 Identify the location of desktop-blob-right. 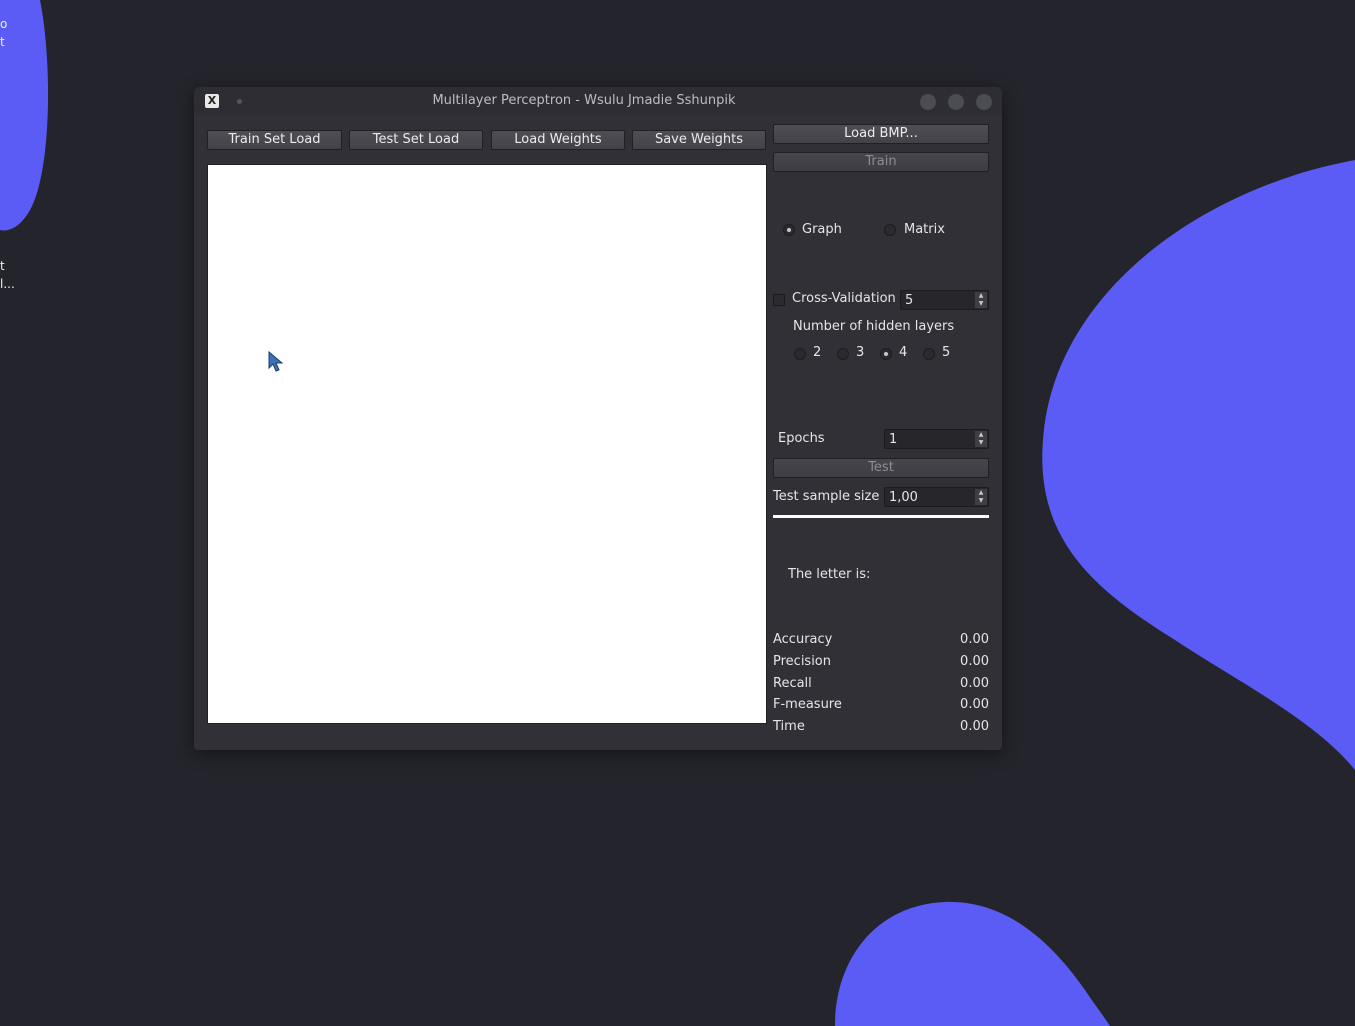
(1198, 465).